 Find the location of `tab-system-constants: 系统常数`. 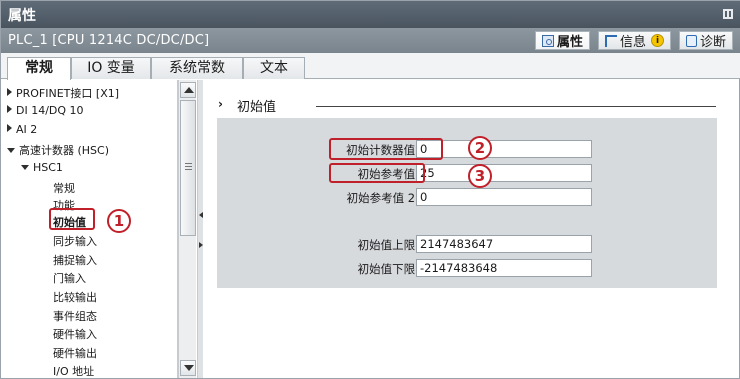

tab-system-constants: 系统常数 is located at coordinates (197, 68).